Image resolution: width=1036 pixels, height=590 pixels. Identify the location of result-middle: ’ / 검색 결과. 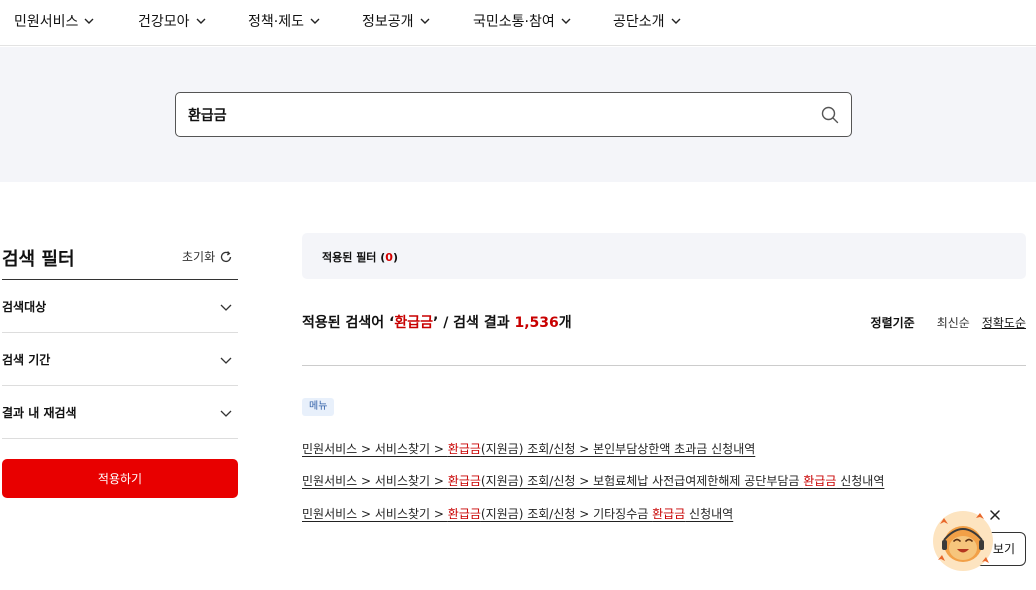
(474, 323).